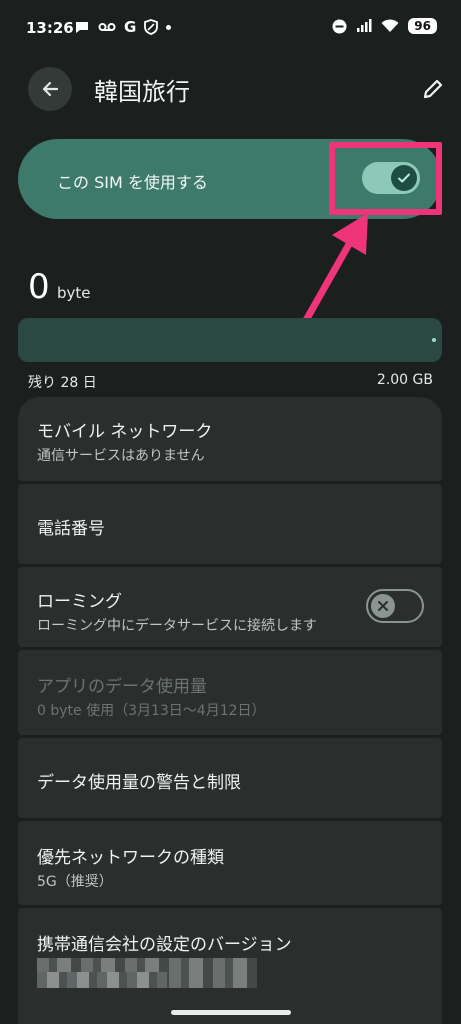 The height and width of the screenshot is (1024, 461). What do you see at coordinates (130, 27) in the screenshot?
I see `google-icon: G` at bounding box center [130, 27].